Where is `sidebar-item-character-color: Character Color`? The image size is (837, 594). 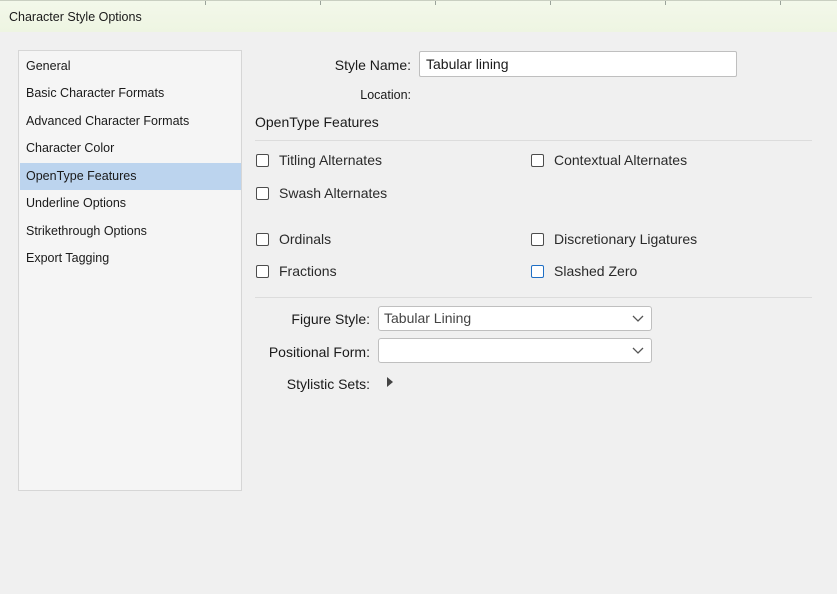 sidebar-item-character-color: Character Color is located at coordinates (130, 148).